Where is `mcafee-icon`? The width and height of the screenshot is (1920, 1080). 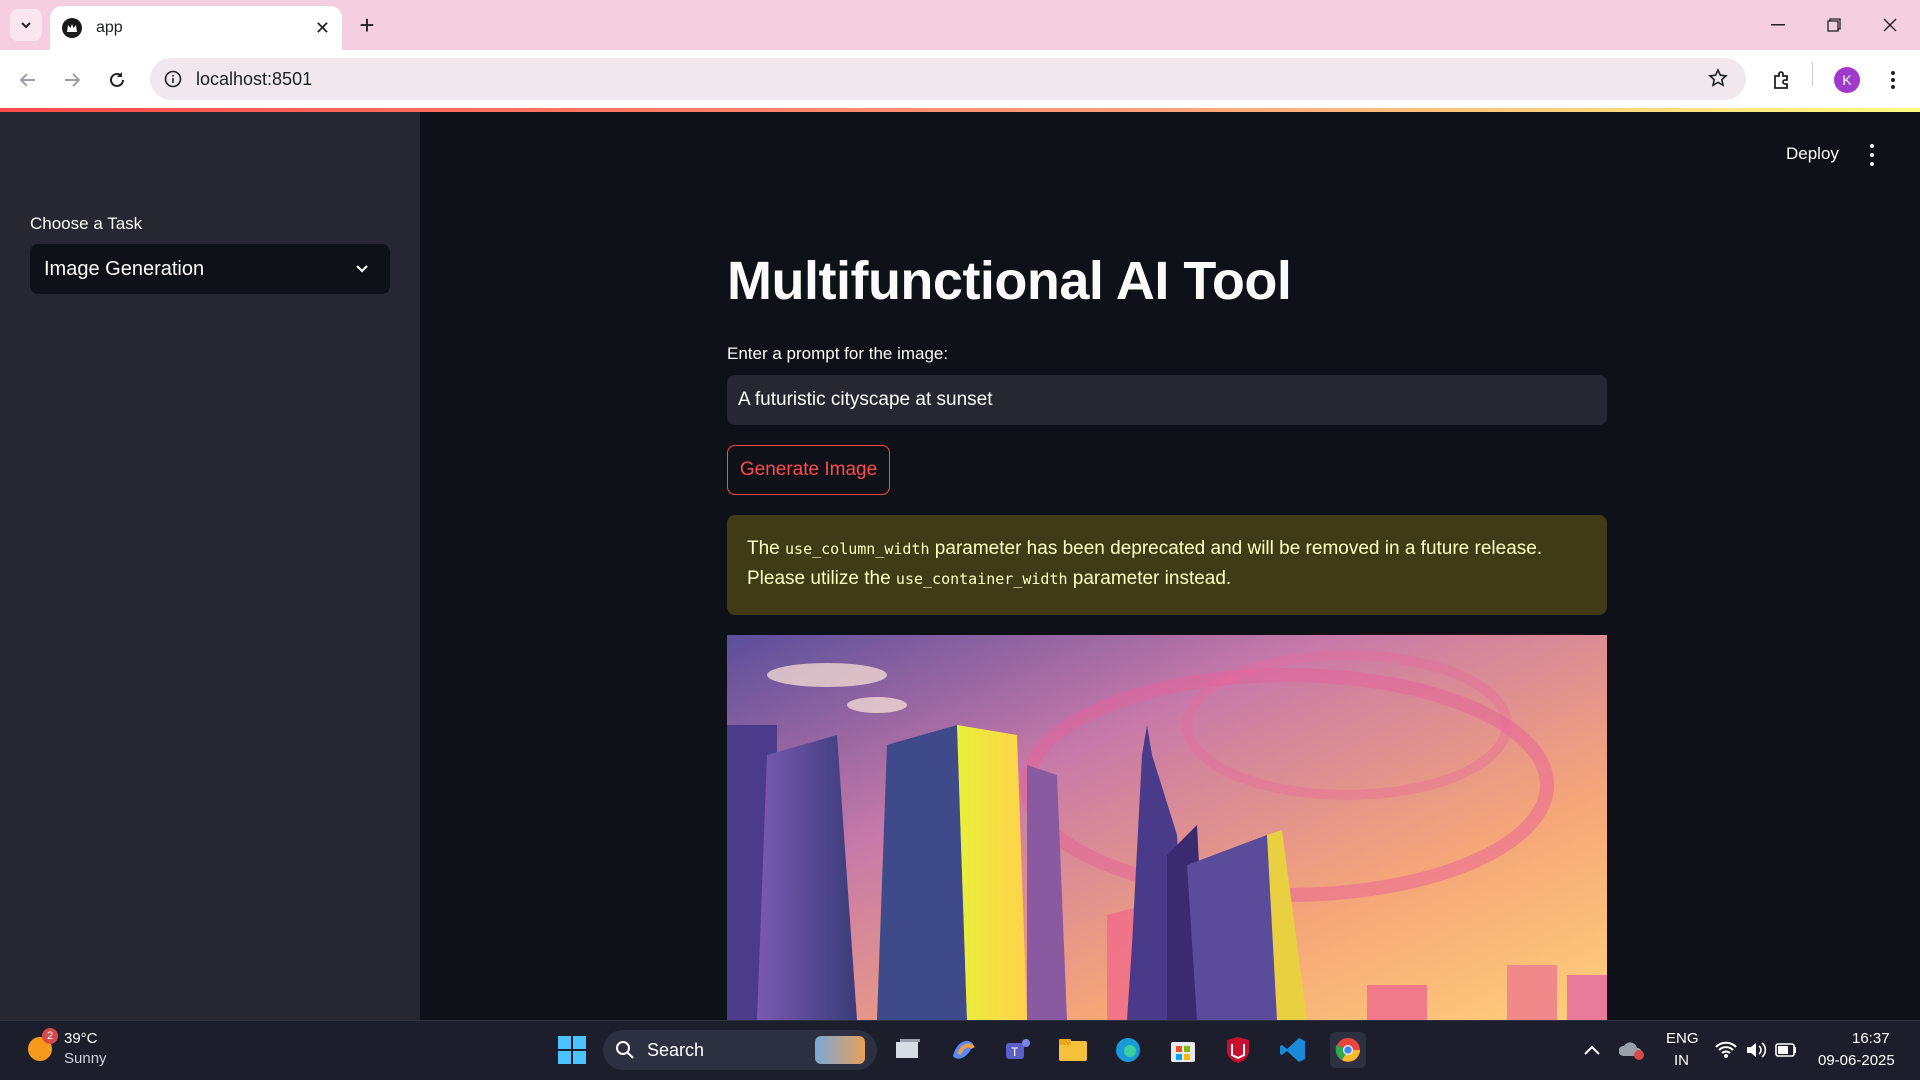 mcafee-icon is located at coordinates (1238, 1050).